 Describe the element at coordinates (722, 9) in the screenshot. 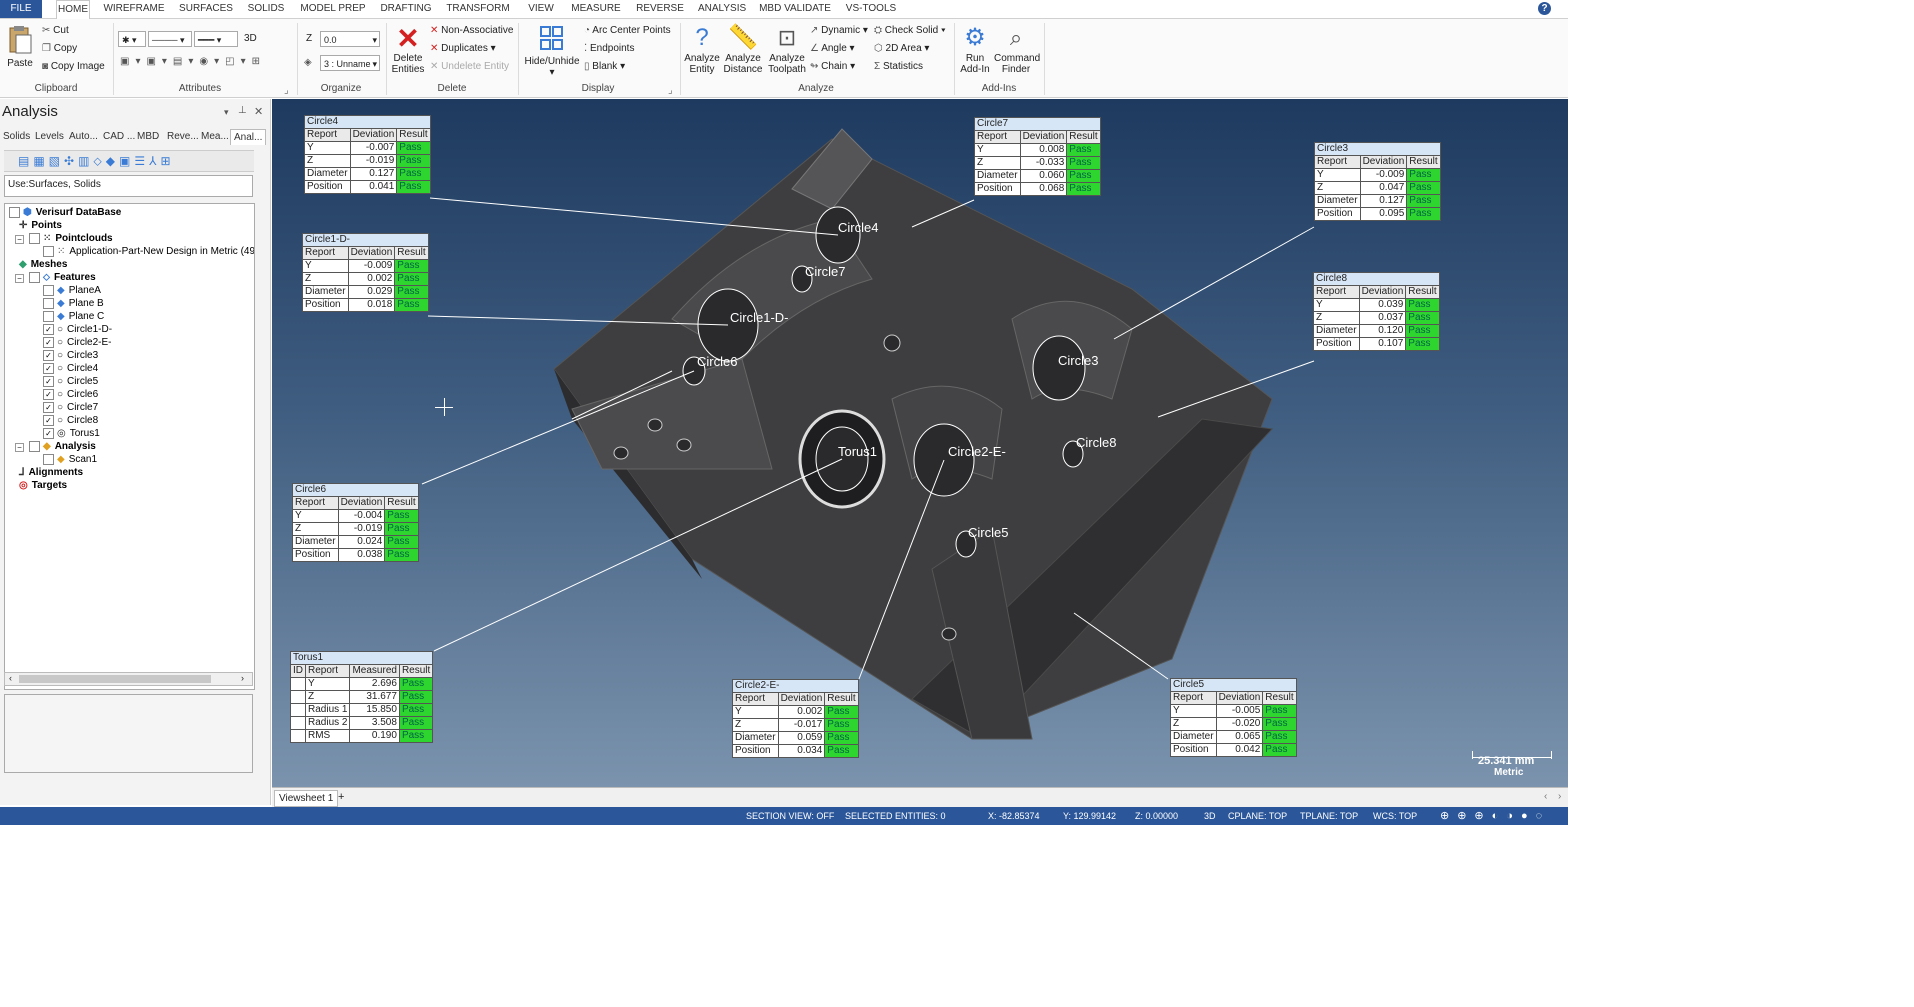

I see `tab-analysis: ANALYSIS` at that location.